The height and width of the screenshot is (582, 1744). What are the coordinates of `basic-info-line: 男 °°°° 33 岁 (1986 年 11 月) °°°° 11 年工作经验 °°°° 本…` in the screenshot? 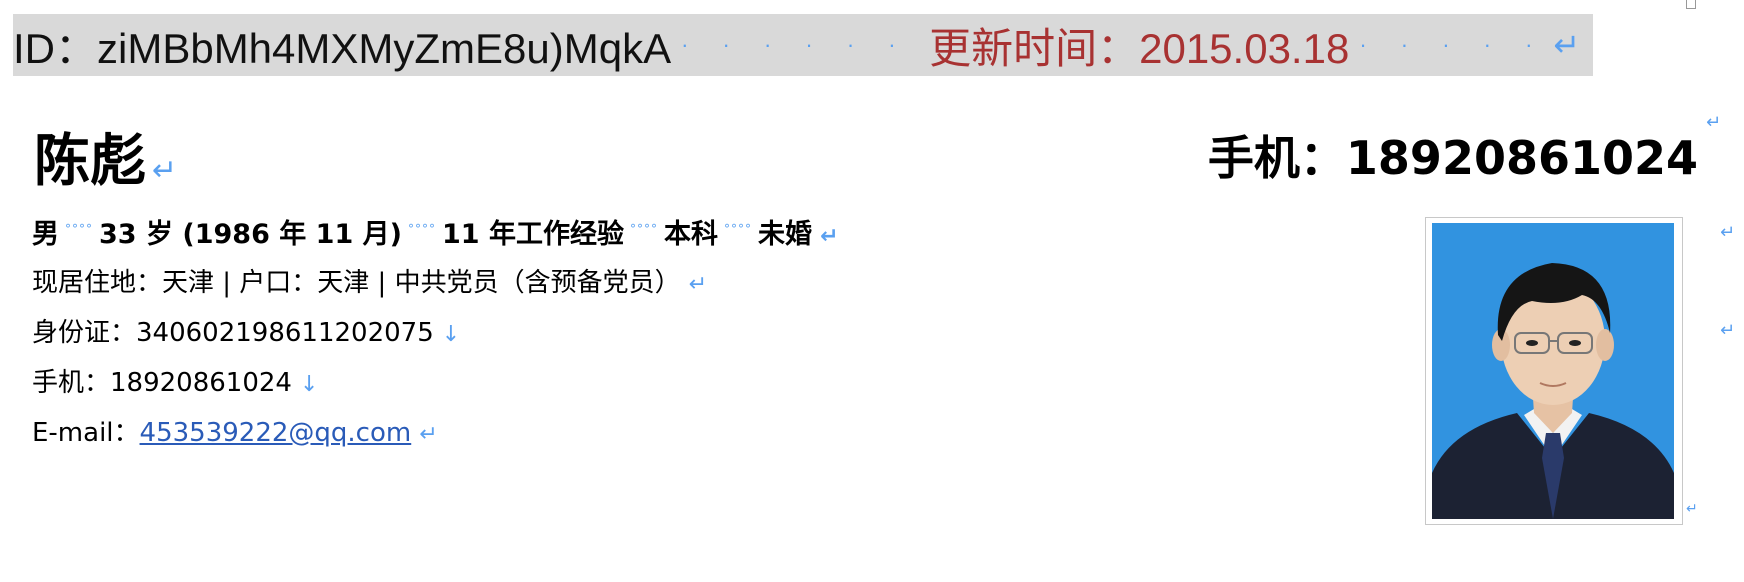 It's located at (435, 231).